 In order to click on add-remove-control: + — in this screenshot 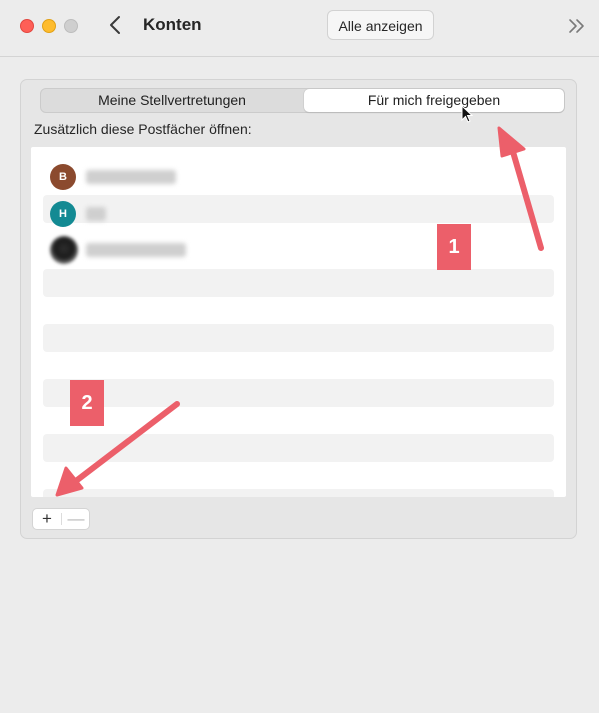, I will do `click(61, 519)`.